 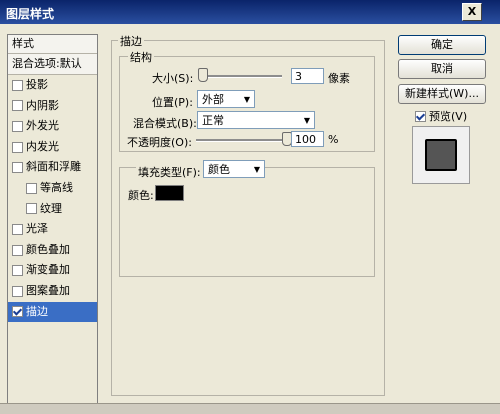 I want to click on style-item: 外发光, so click(x=52, y=126).